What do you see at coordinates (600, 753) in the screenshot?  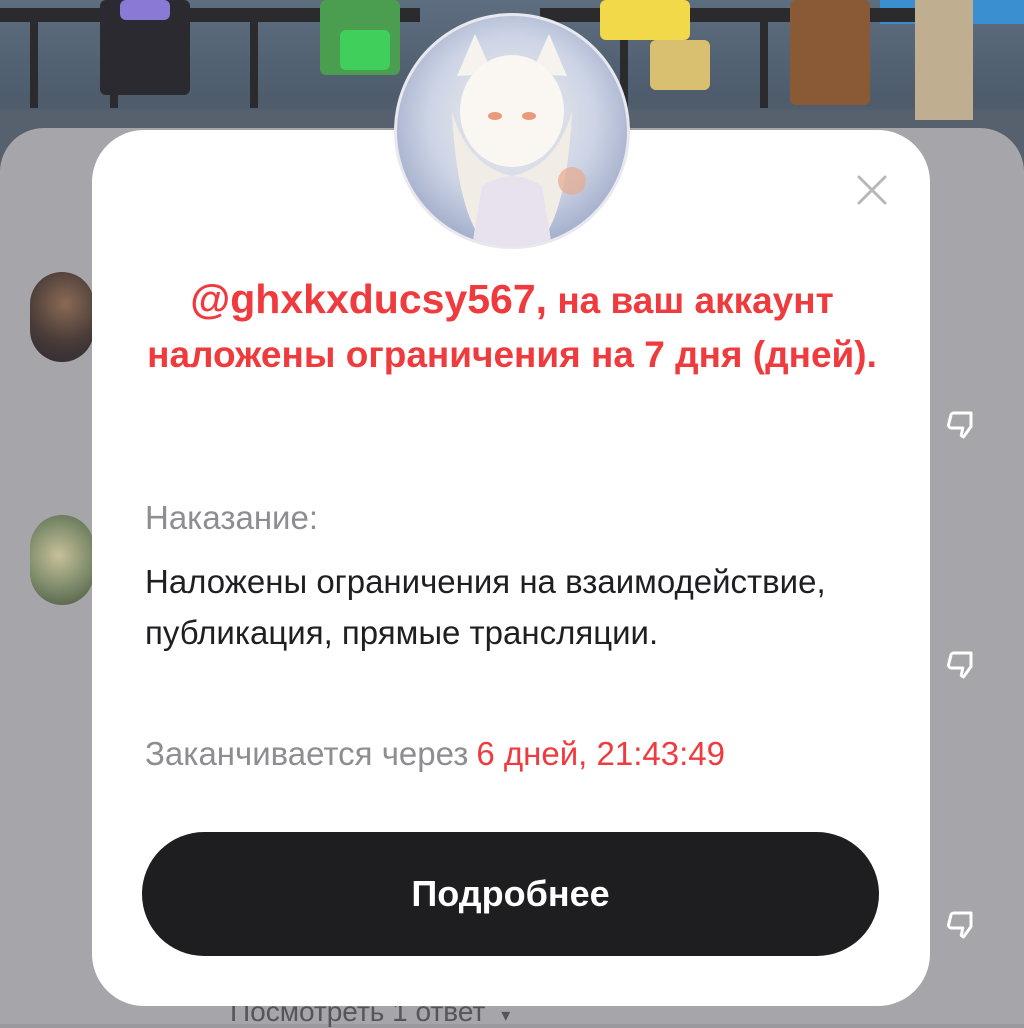 I see `expires-countdown: 6 дней, 21:43:49` at bounding box center [600, 753].